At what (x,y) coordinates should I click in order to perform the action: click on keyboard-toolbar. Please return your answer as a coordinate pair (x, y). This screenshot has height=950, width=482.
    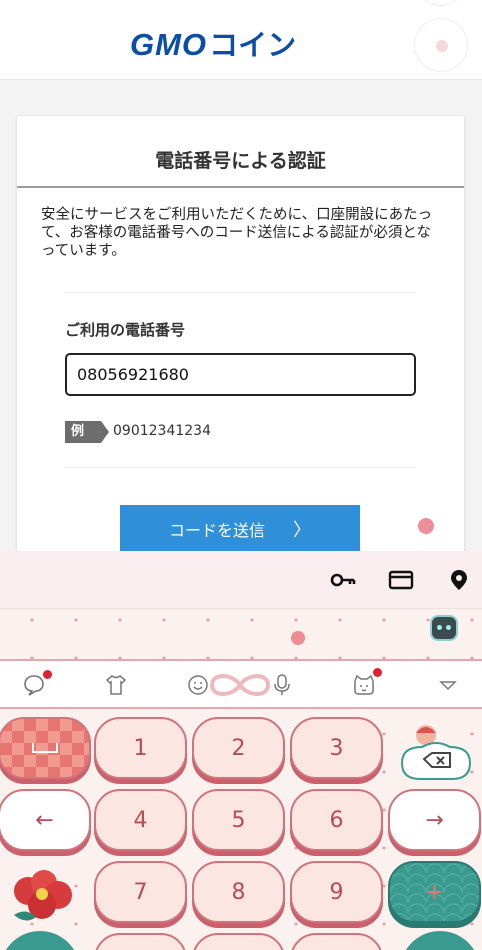
    Looking at the image, I should click on (241, 580).